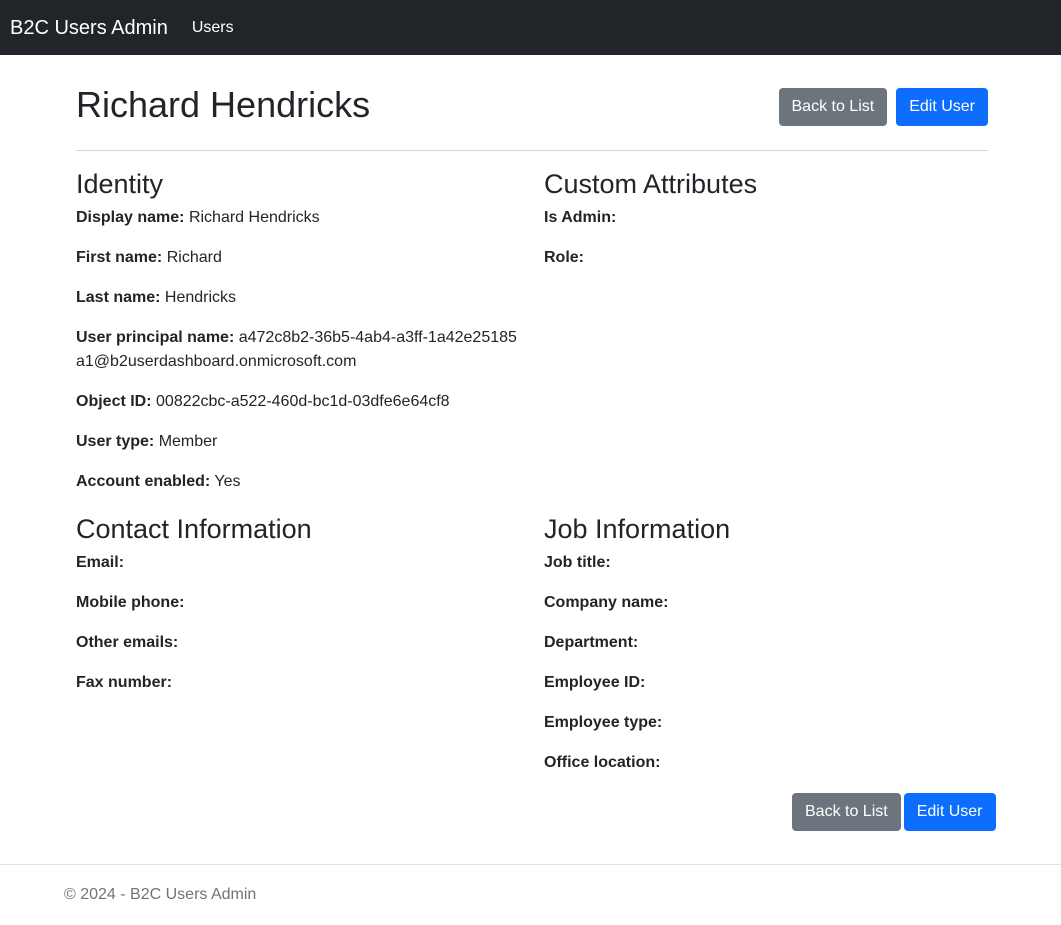 Image resolution: width=1061 pixels, height=925 pixels. What do you see at coordinates (530, 27) in the screenshot?
I see `top-navbar: B2C Users Admin Users` at bounding box center [530, 27].